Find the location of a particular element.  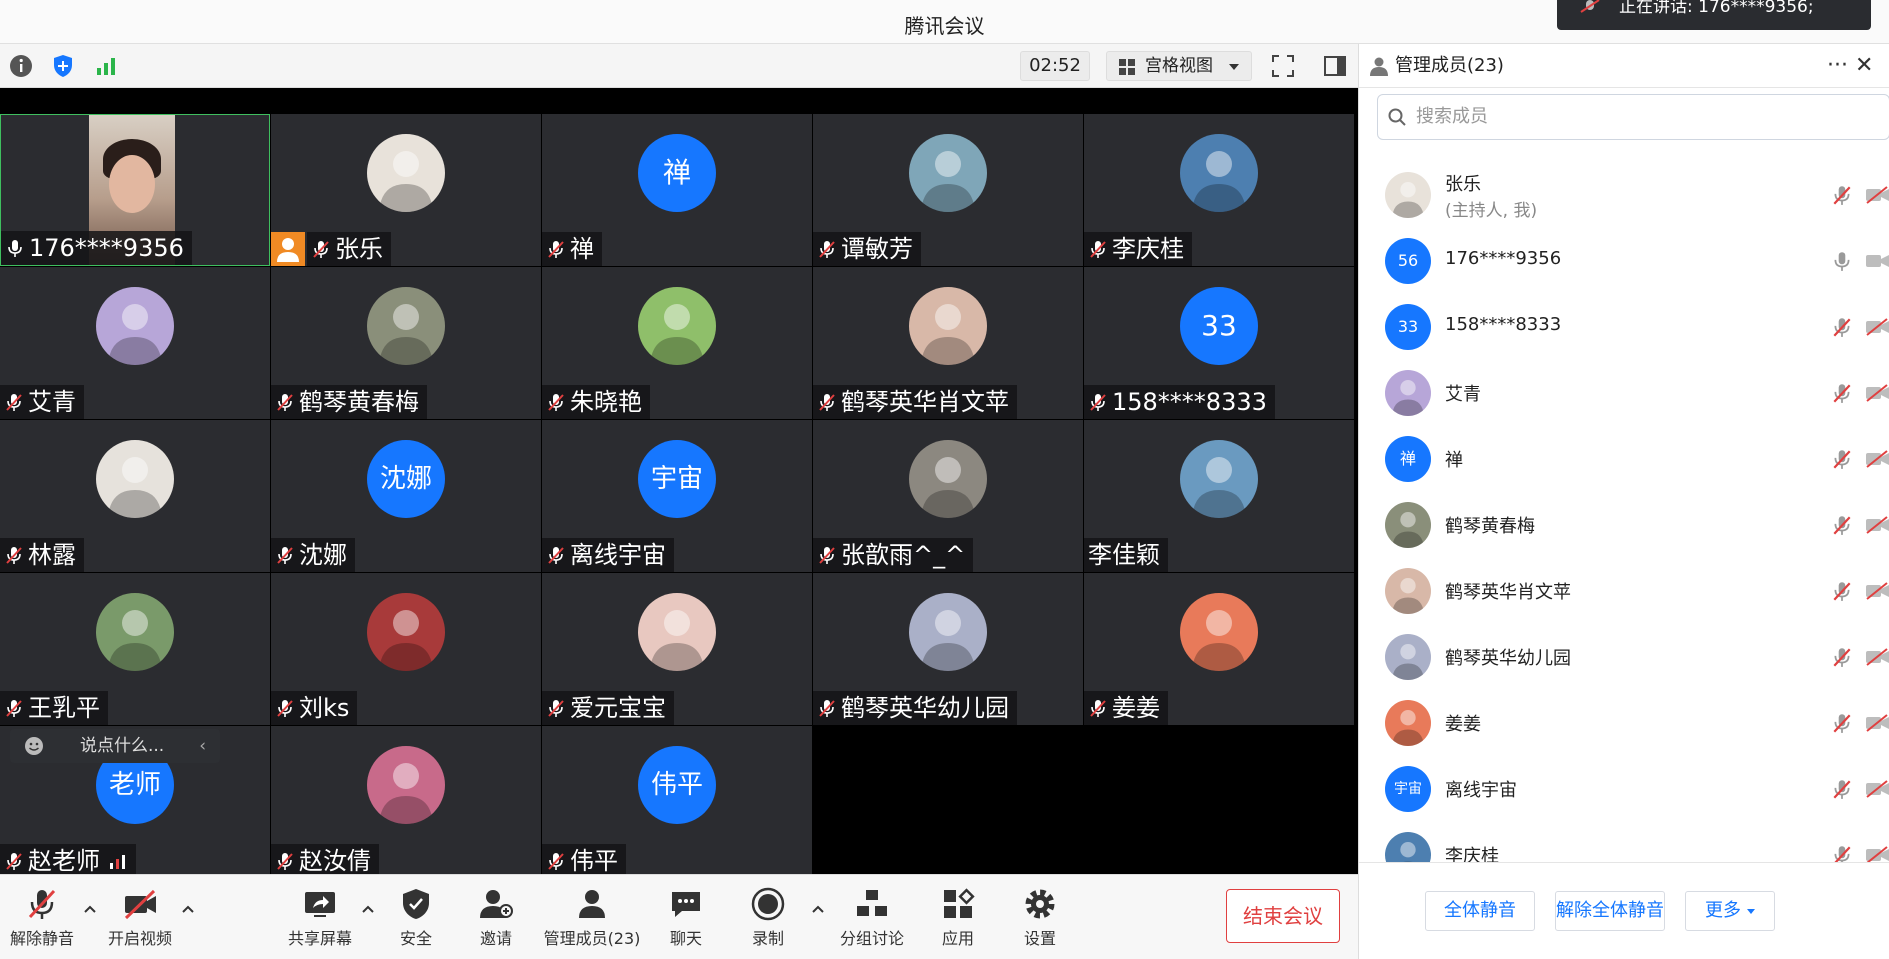

participant-tile: 李庆桂 is located at coordinates (1219, 190).